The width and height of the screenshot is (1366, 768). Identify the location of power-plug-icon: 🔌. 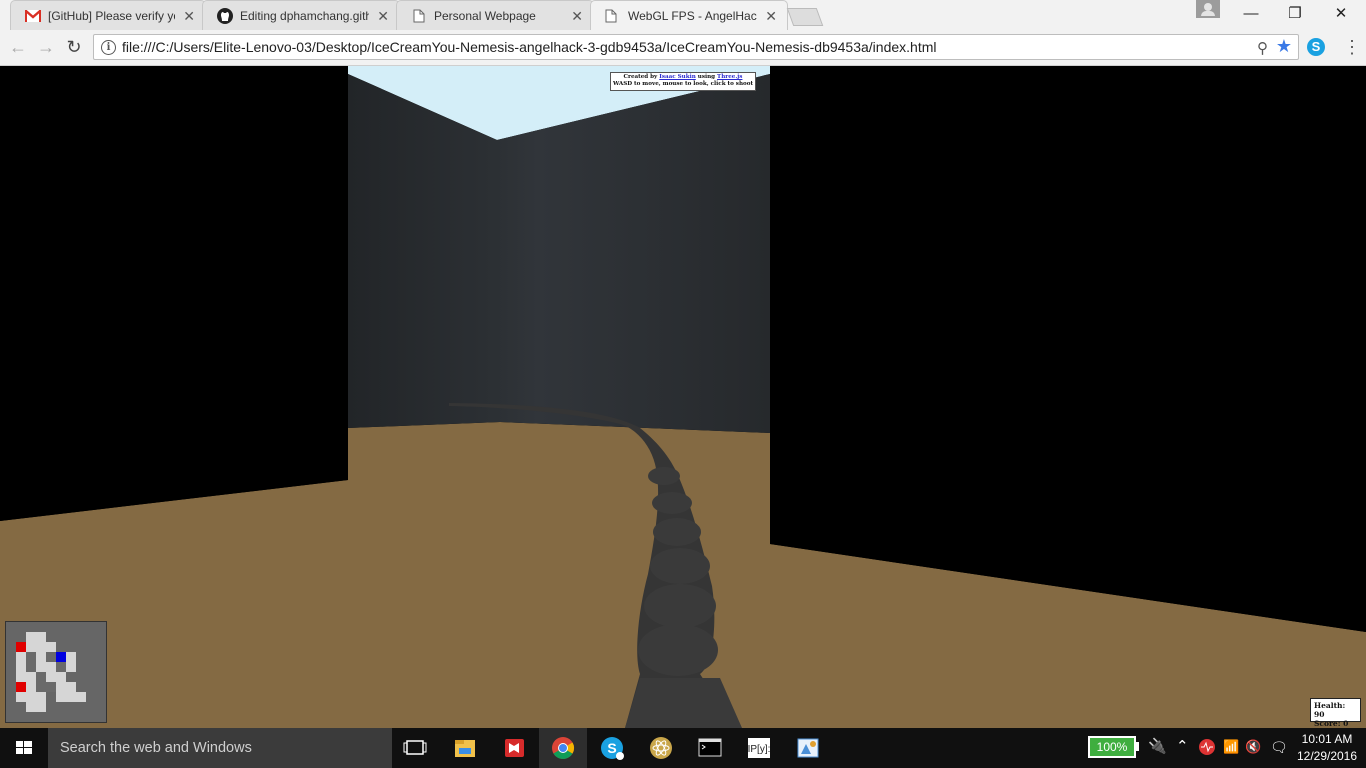
(1157, 747).